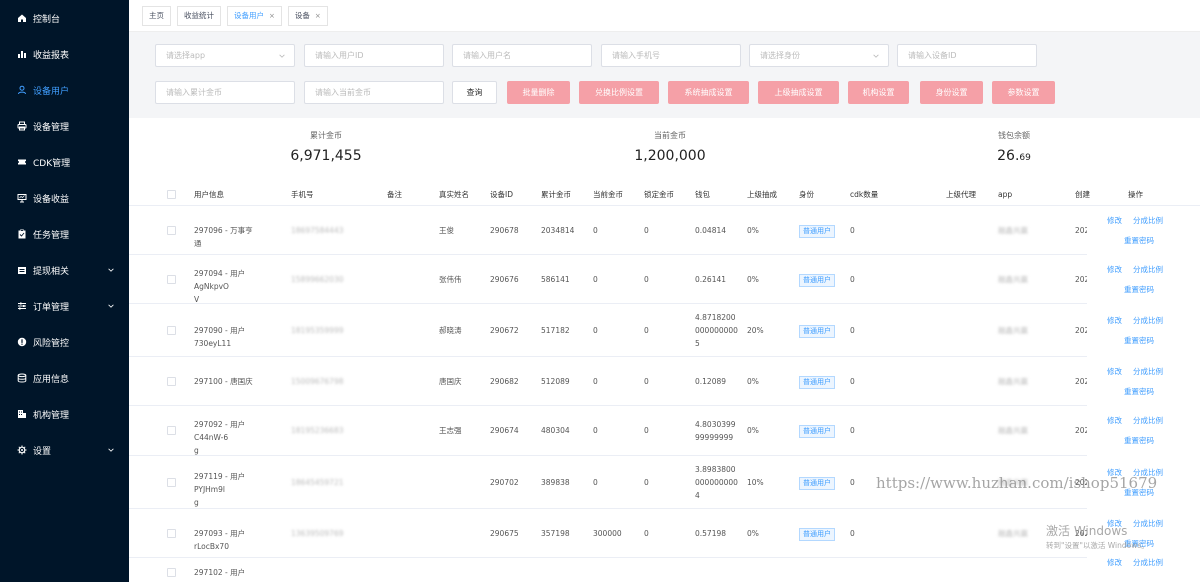  I want to click on tab-0: 主页, so click(156, 15).